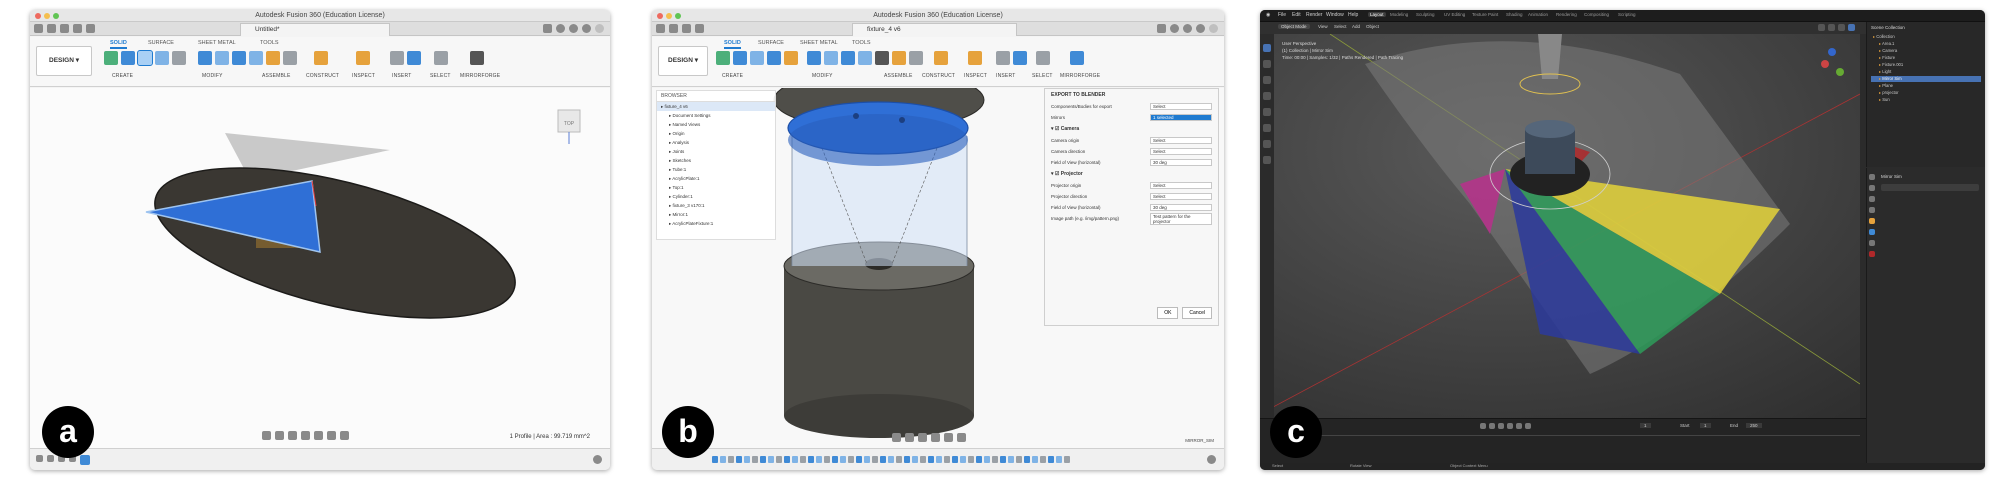 The width and height of the screenshot is (2000, 500). Describe the element at coordinates (586, 28) in the screenshot. I see `help-icon` at that location.